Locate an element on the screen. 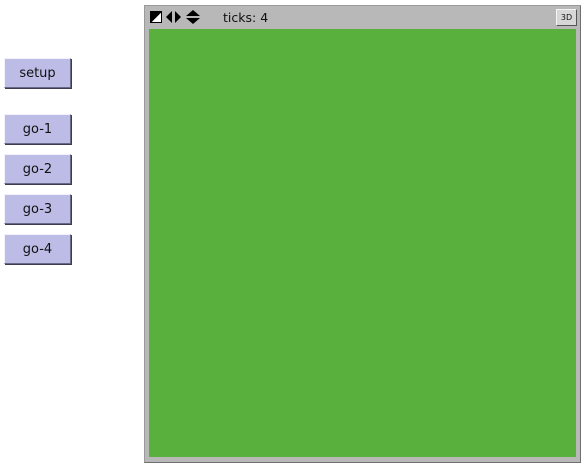 This screenshot has width=585, height=467. go-3-button: go-3 is located at coordinates (37, 209).